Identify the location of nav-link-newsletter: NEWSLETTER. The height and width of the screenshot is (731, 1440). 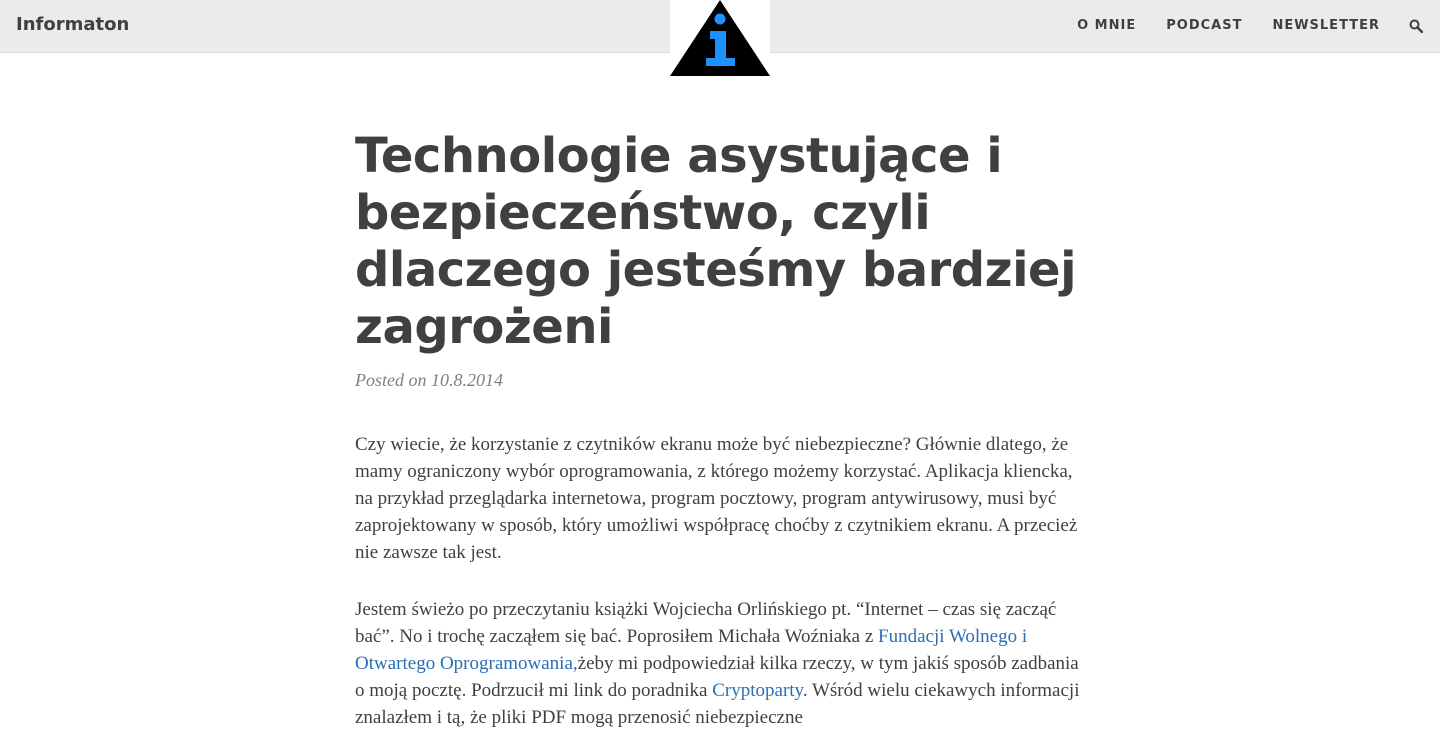
(1326, 25).